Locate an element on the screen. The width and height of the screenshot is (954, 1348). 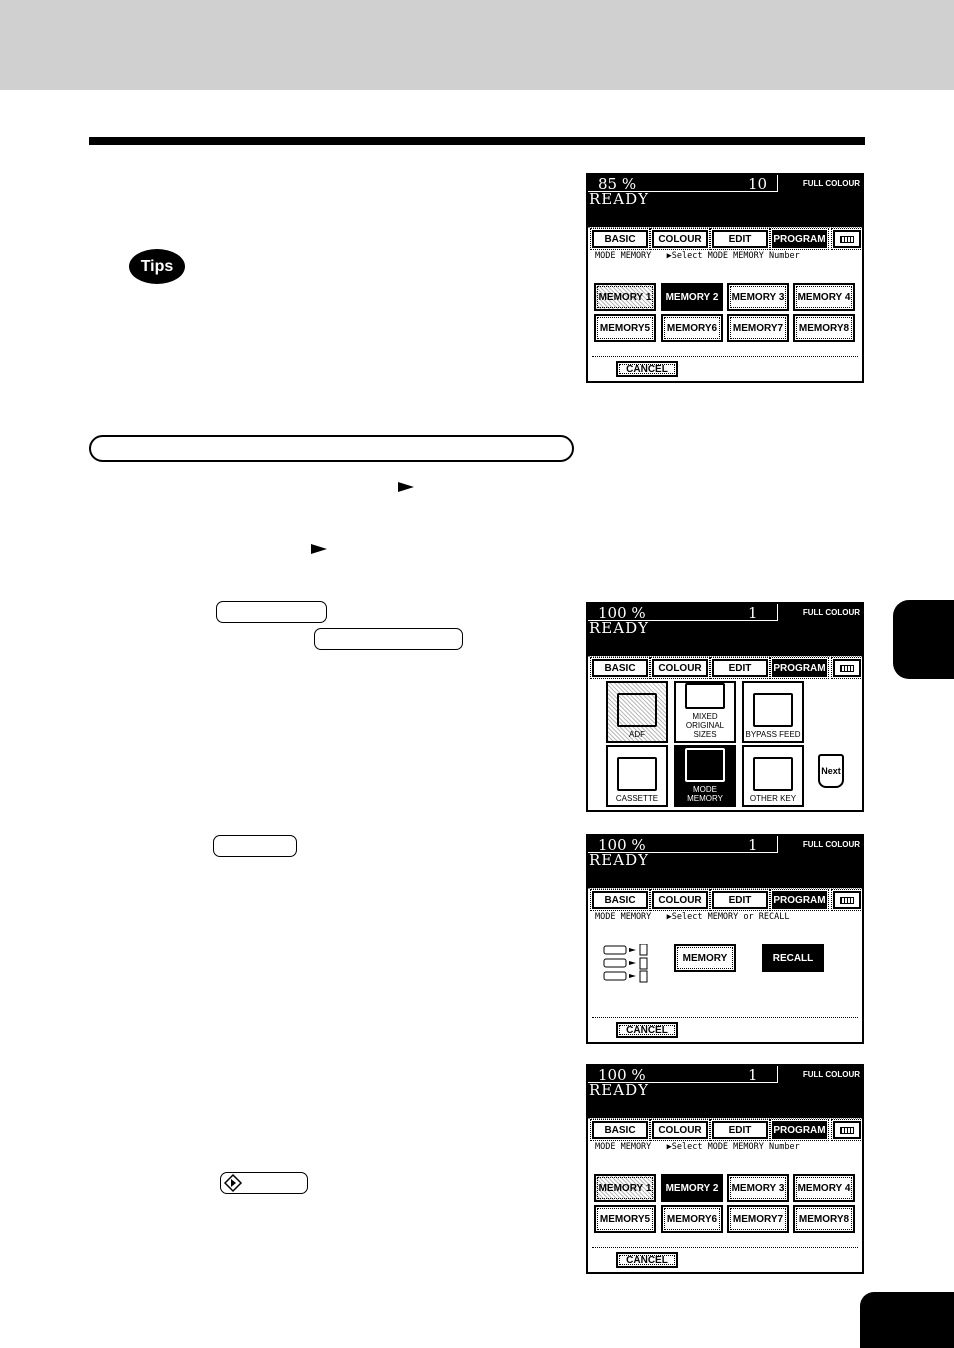
start-key-outline is located at coordinates (264, 1183).